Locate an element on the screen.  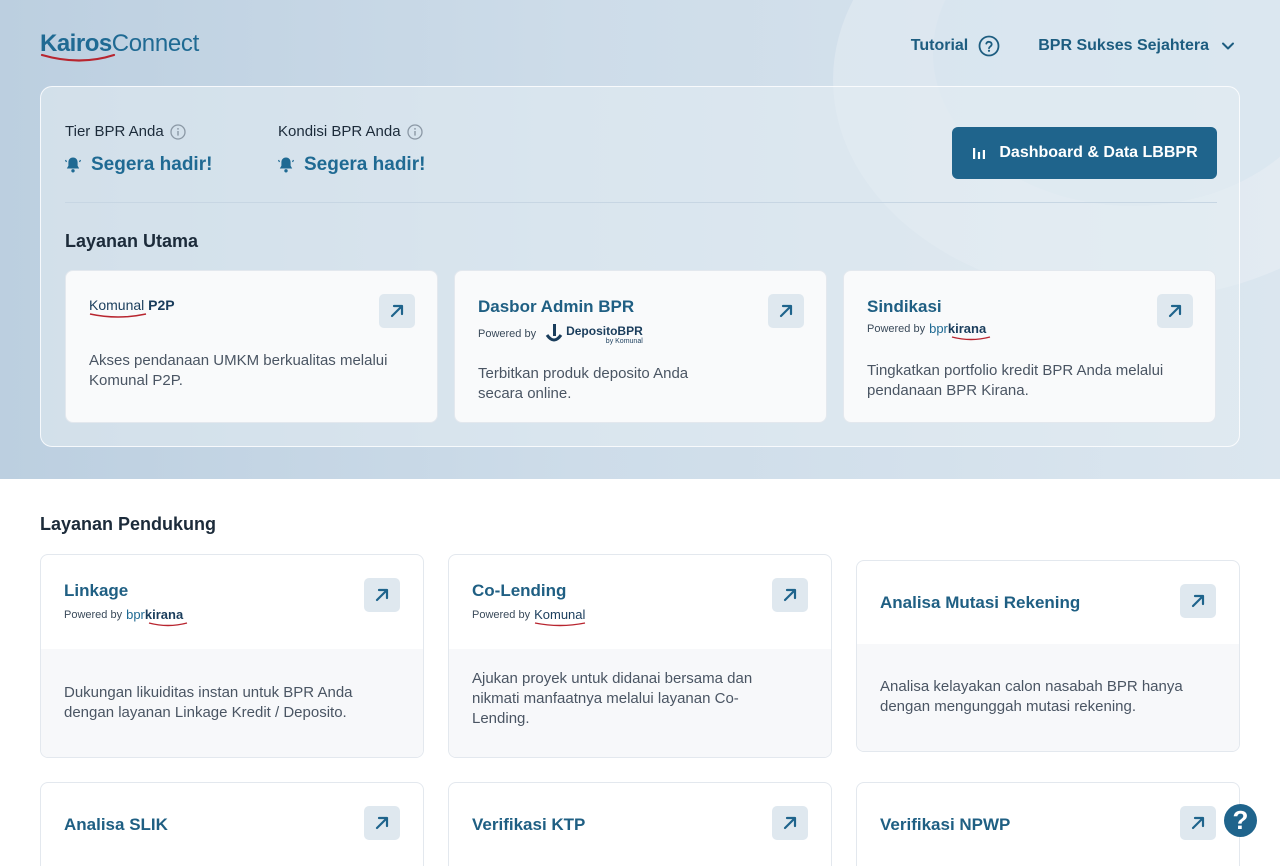
tutorial-link: Tutorial is located at coordinates (955, 46).